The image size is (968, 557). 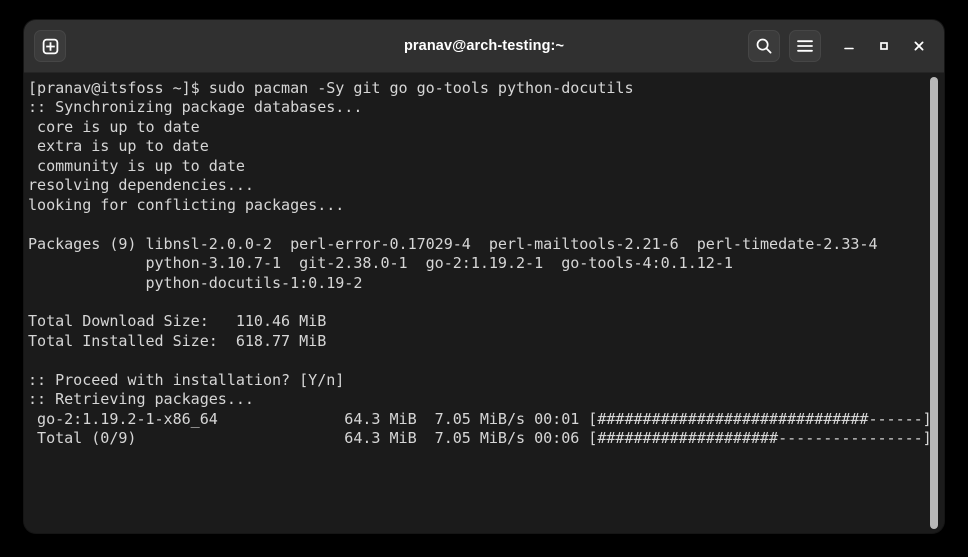 I want to click on new-tab-icon, so click(x=50, y=46).